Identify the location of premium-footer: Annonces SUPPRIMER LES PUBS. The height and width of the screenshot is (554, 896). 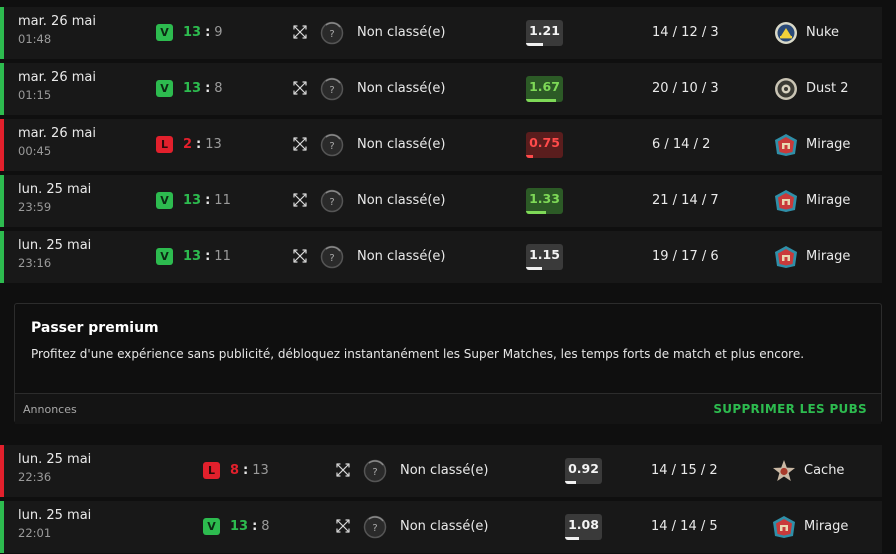
(448, 408).